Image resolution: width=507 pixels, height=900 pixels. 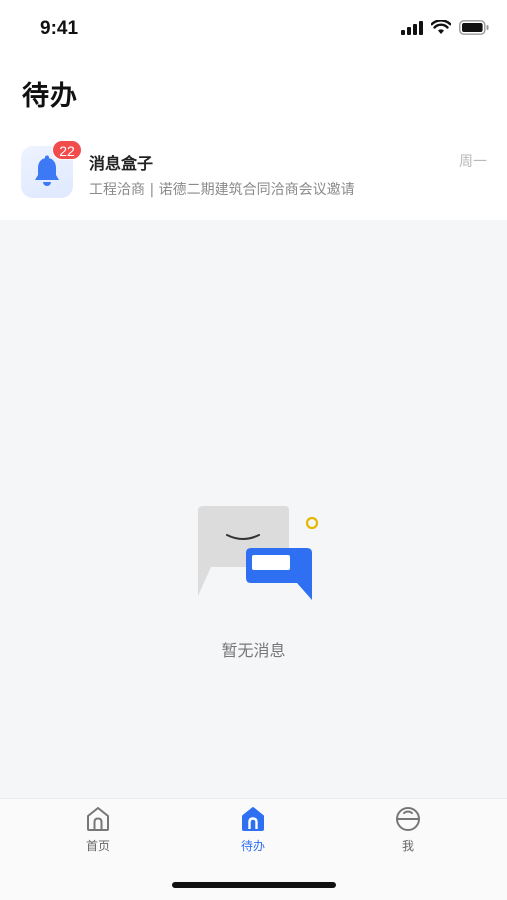 What do you see at coordinates (59, 28) in the screenshot?
I see `status-time: 9:41` at bounding box center [59, 28].